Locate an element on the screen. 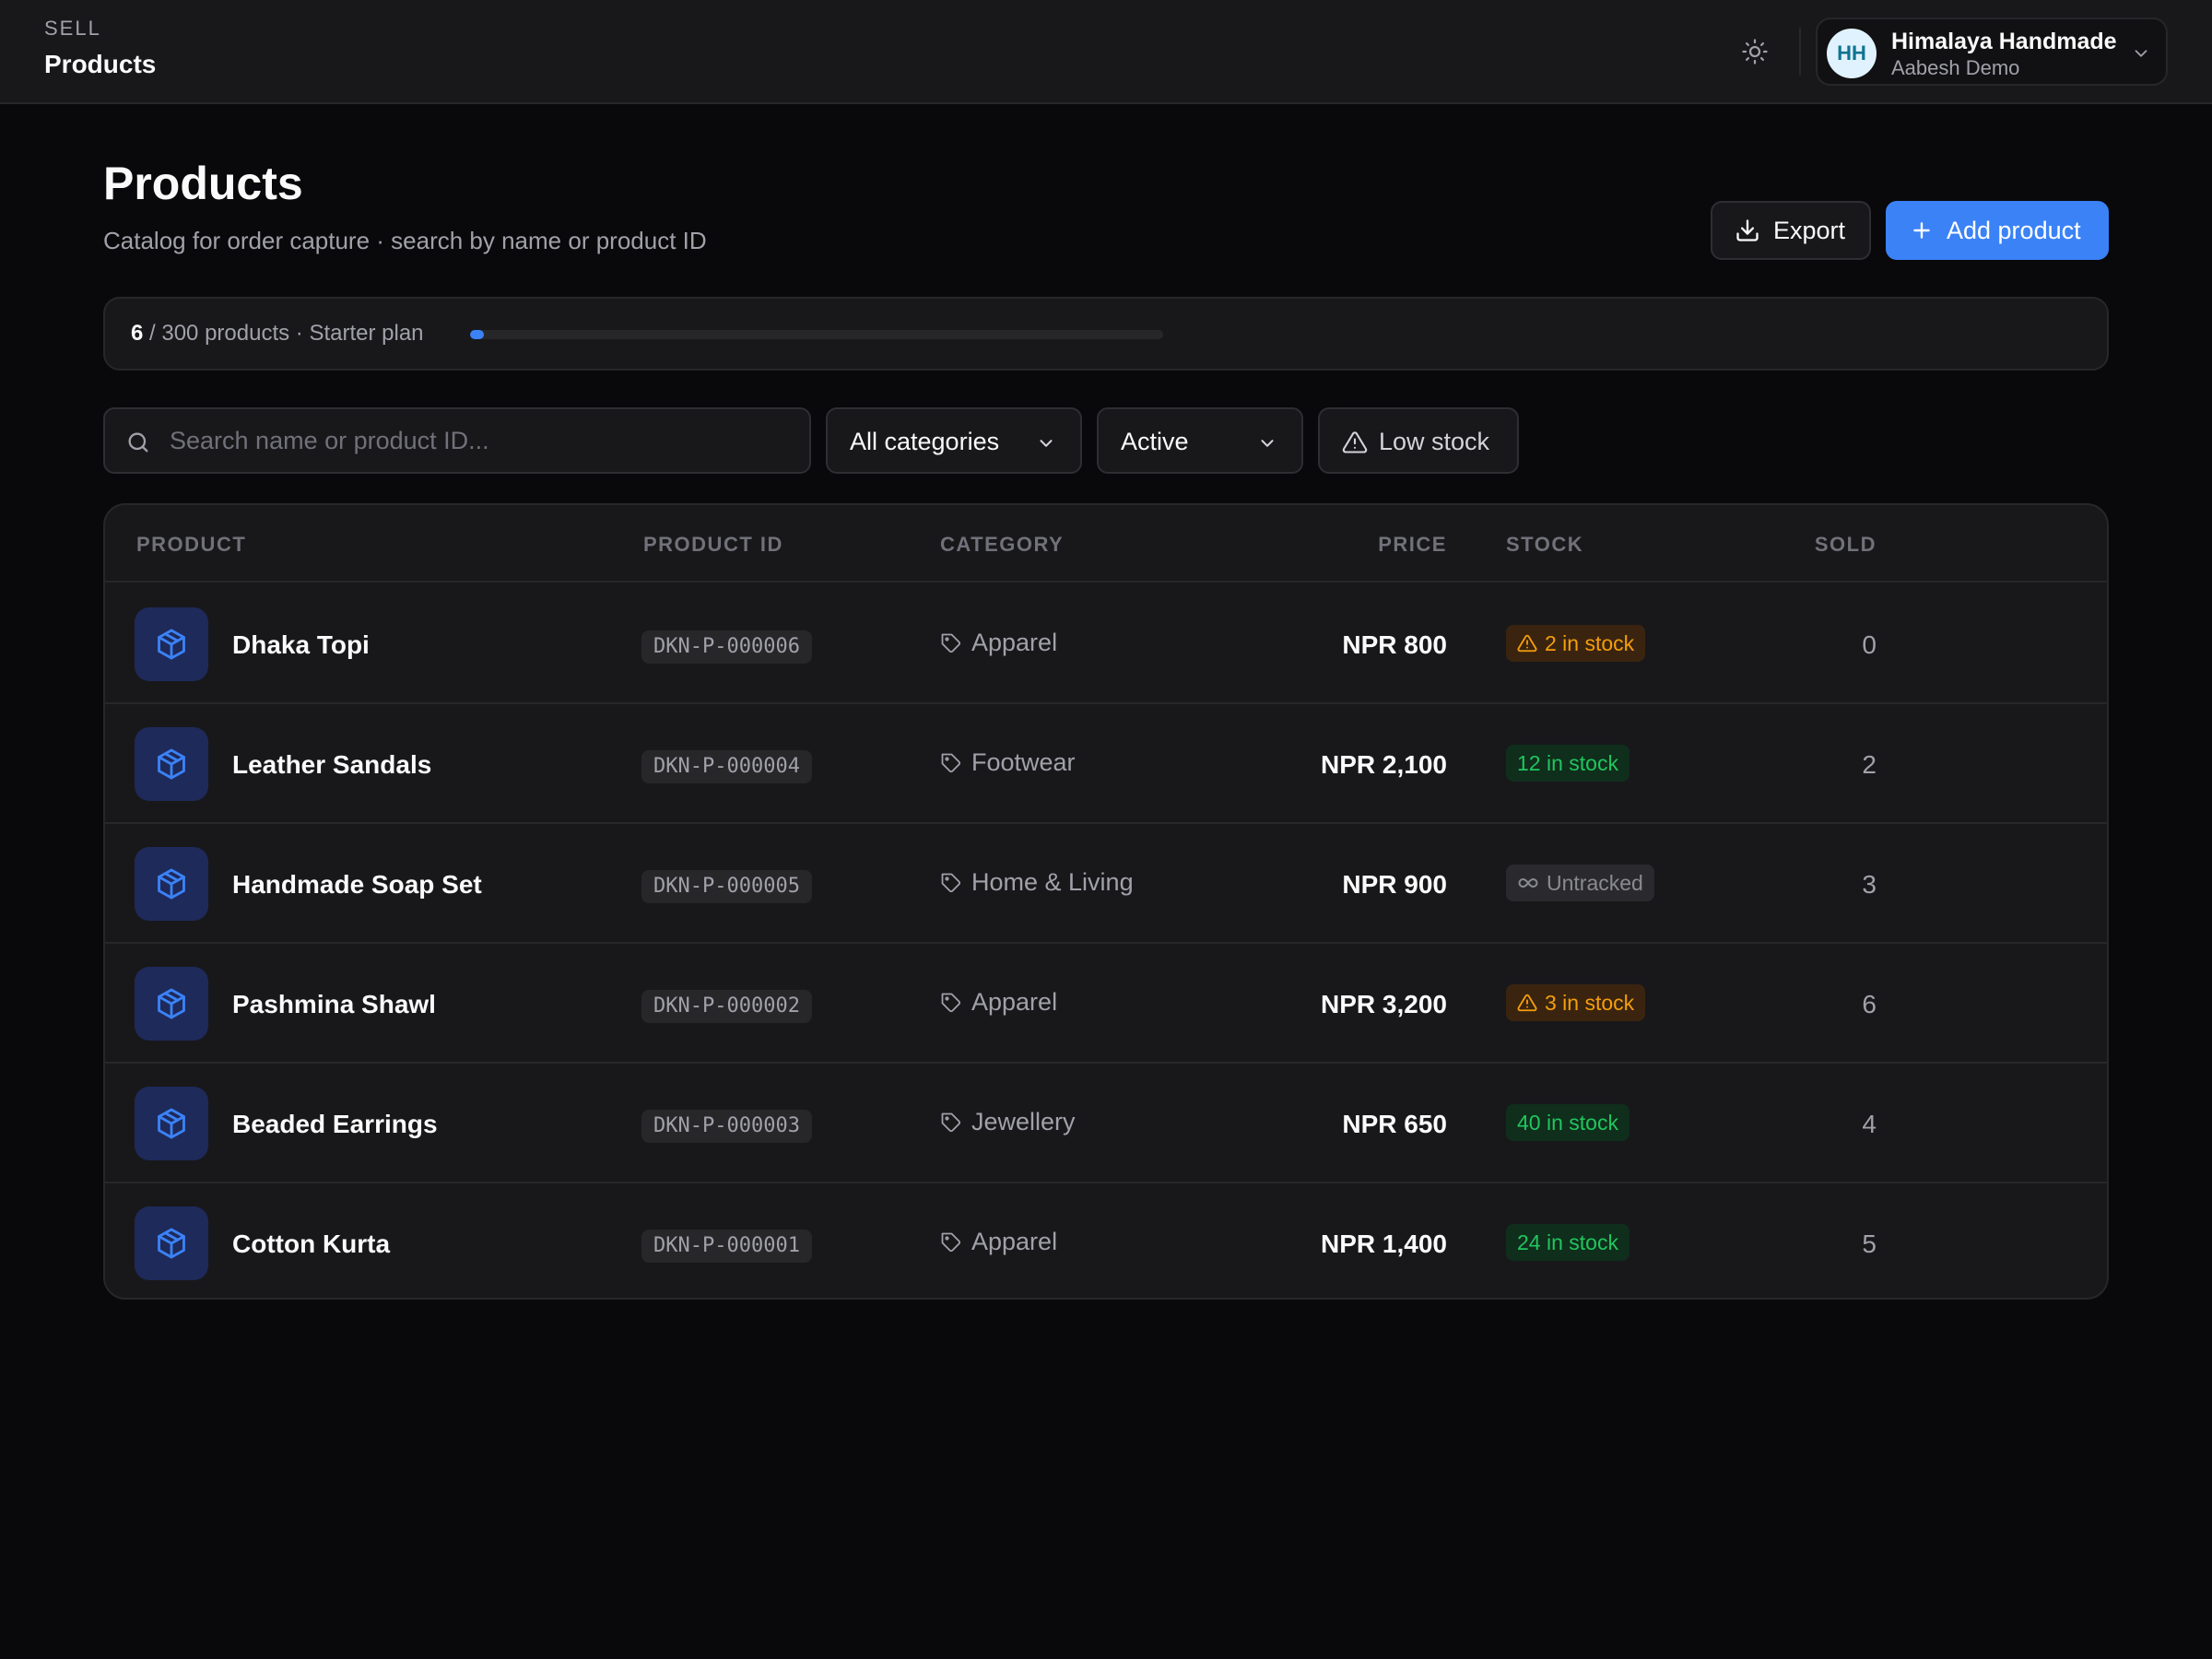  product-price: NPR 2,100 is located at coordinates (1384, 764).